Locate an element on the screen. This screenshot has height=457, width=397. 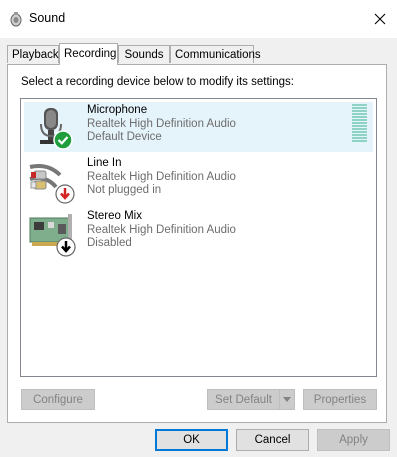
device-name: Line In is located at coordinates (104, 163).